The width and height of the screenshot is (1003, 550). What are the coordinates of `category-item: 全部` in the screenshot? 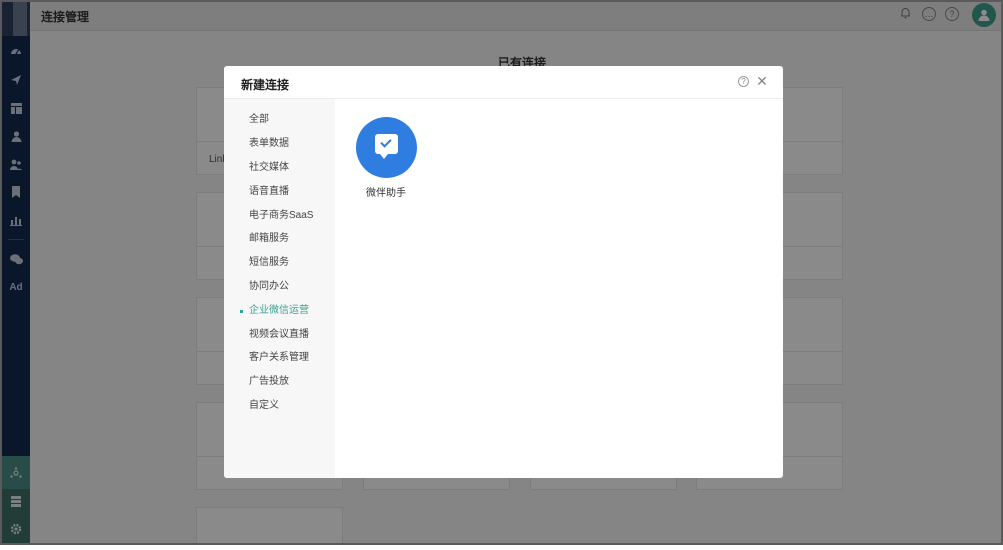 It's located at (279, 120).